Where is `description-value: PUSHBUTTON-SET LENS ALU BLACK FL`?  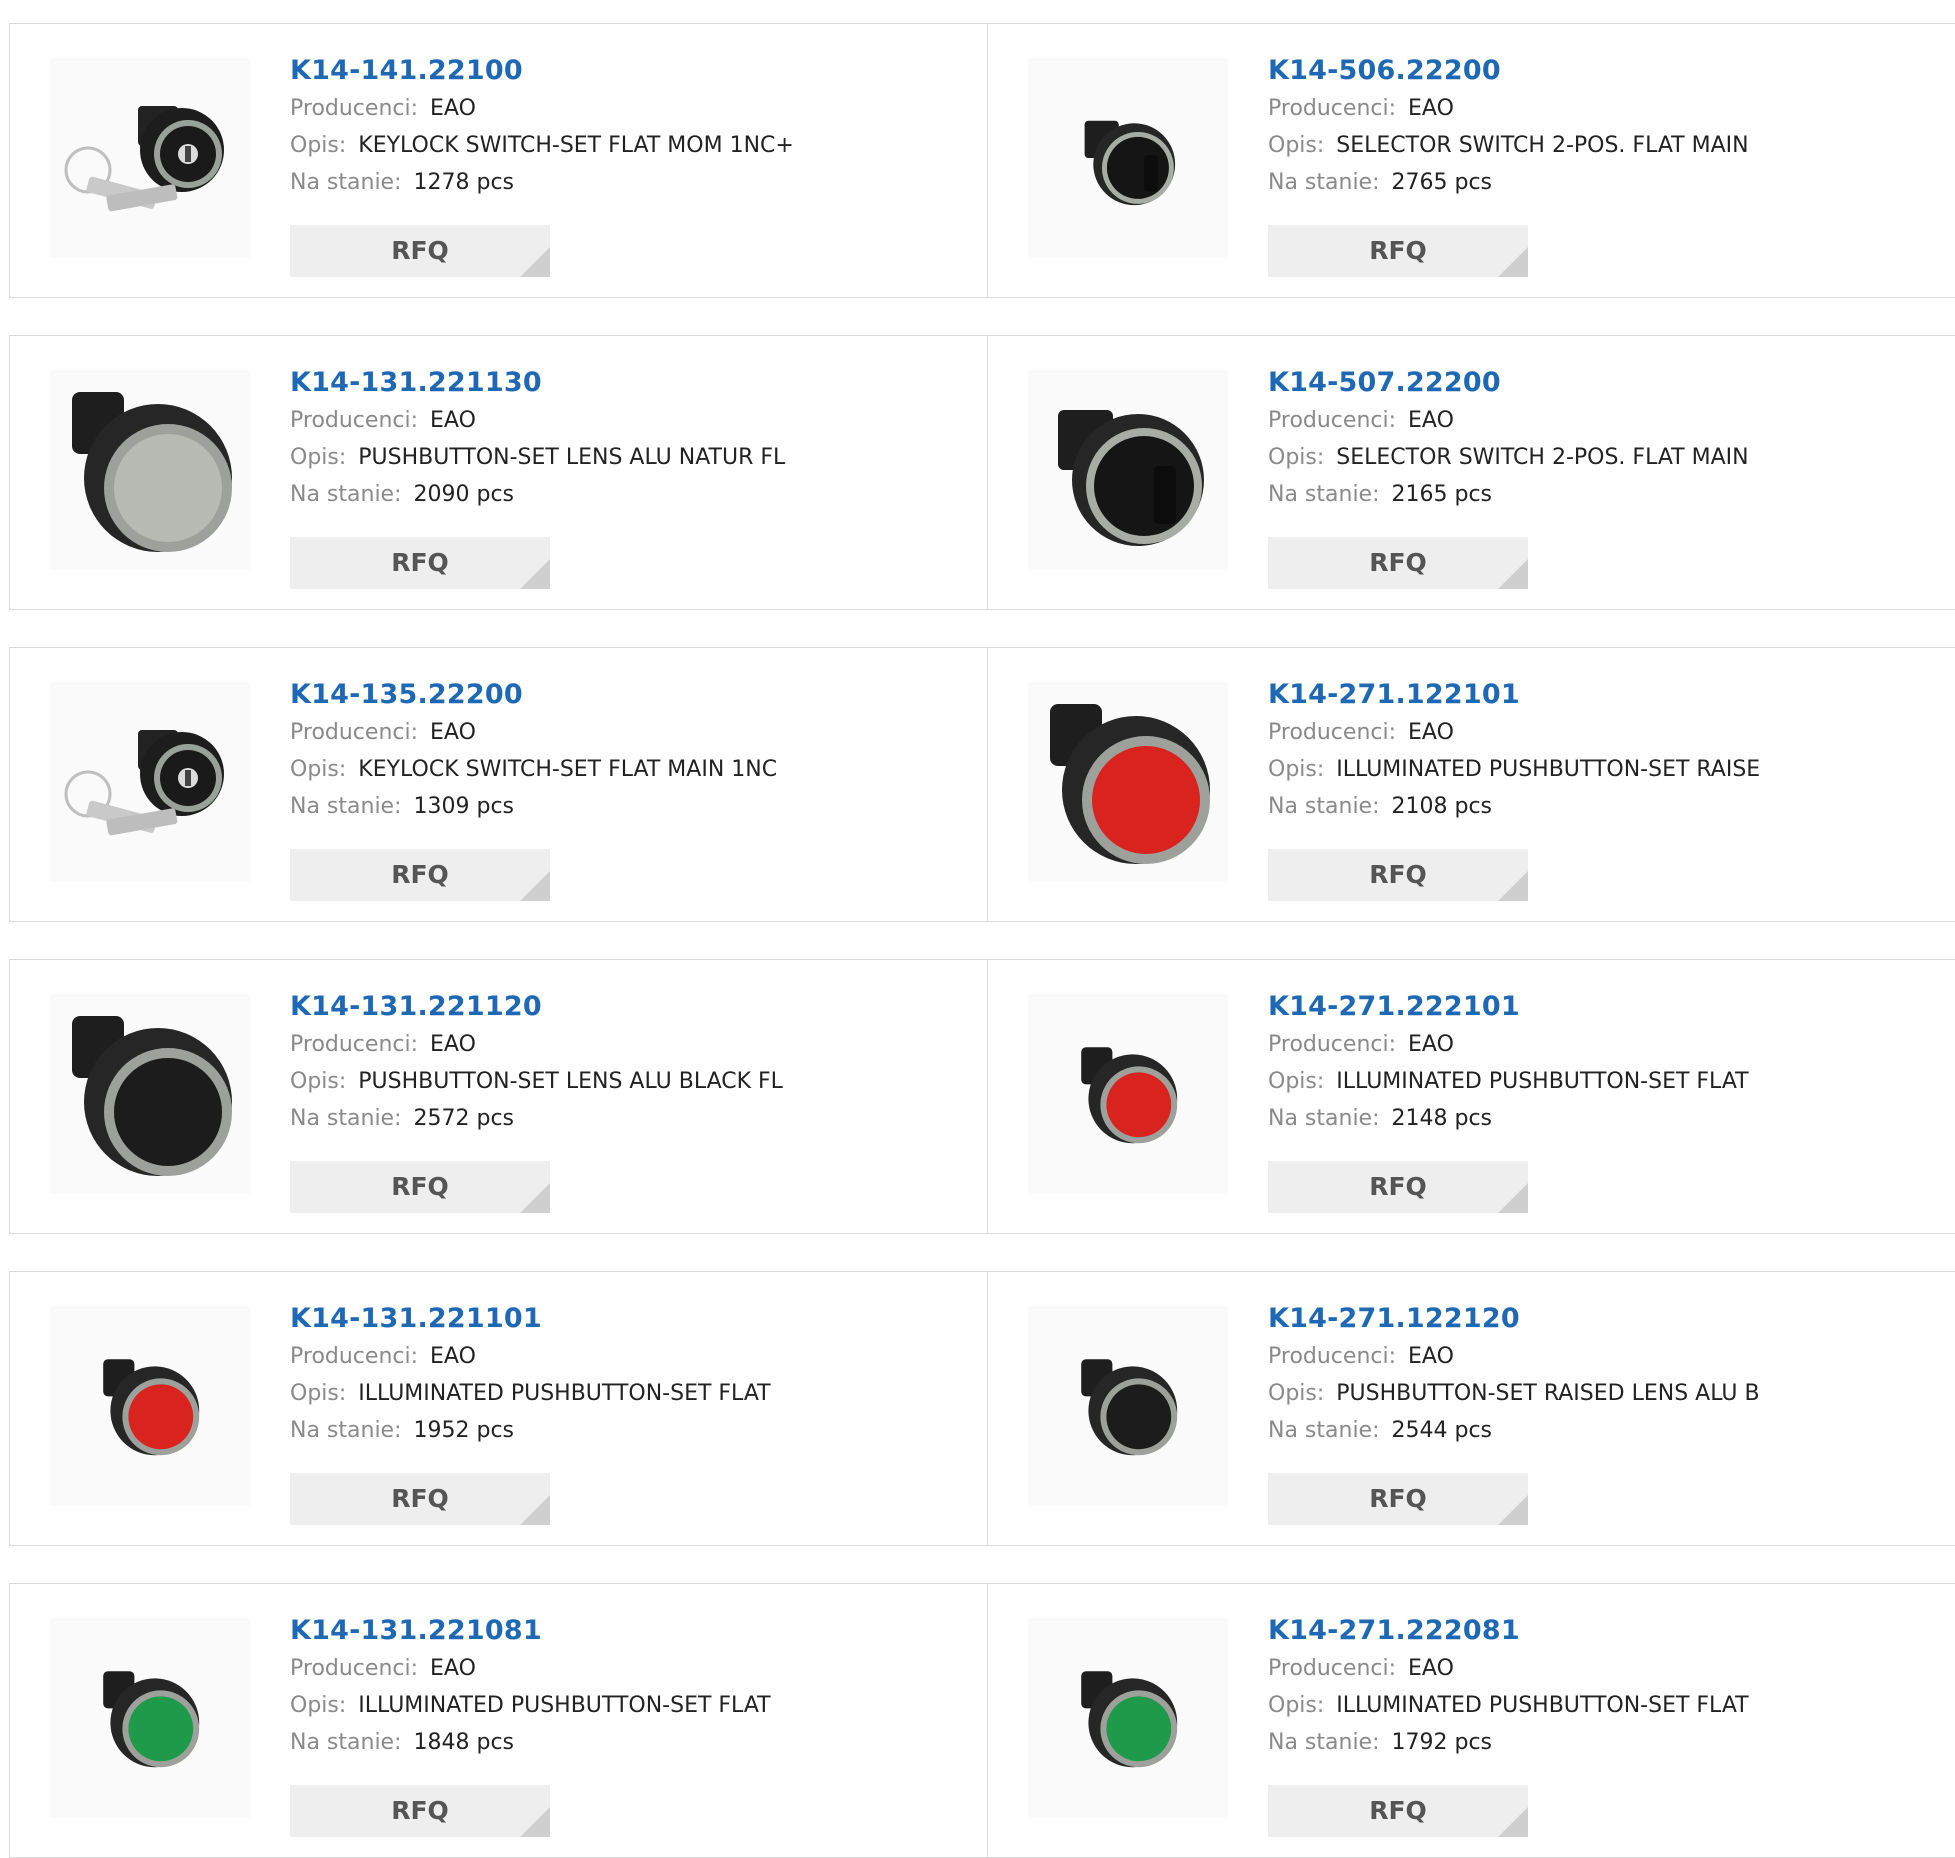
description-value: PUSHBUTTON-SET LENS ALU BLACK FL is located at coordinates (570, 1081).